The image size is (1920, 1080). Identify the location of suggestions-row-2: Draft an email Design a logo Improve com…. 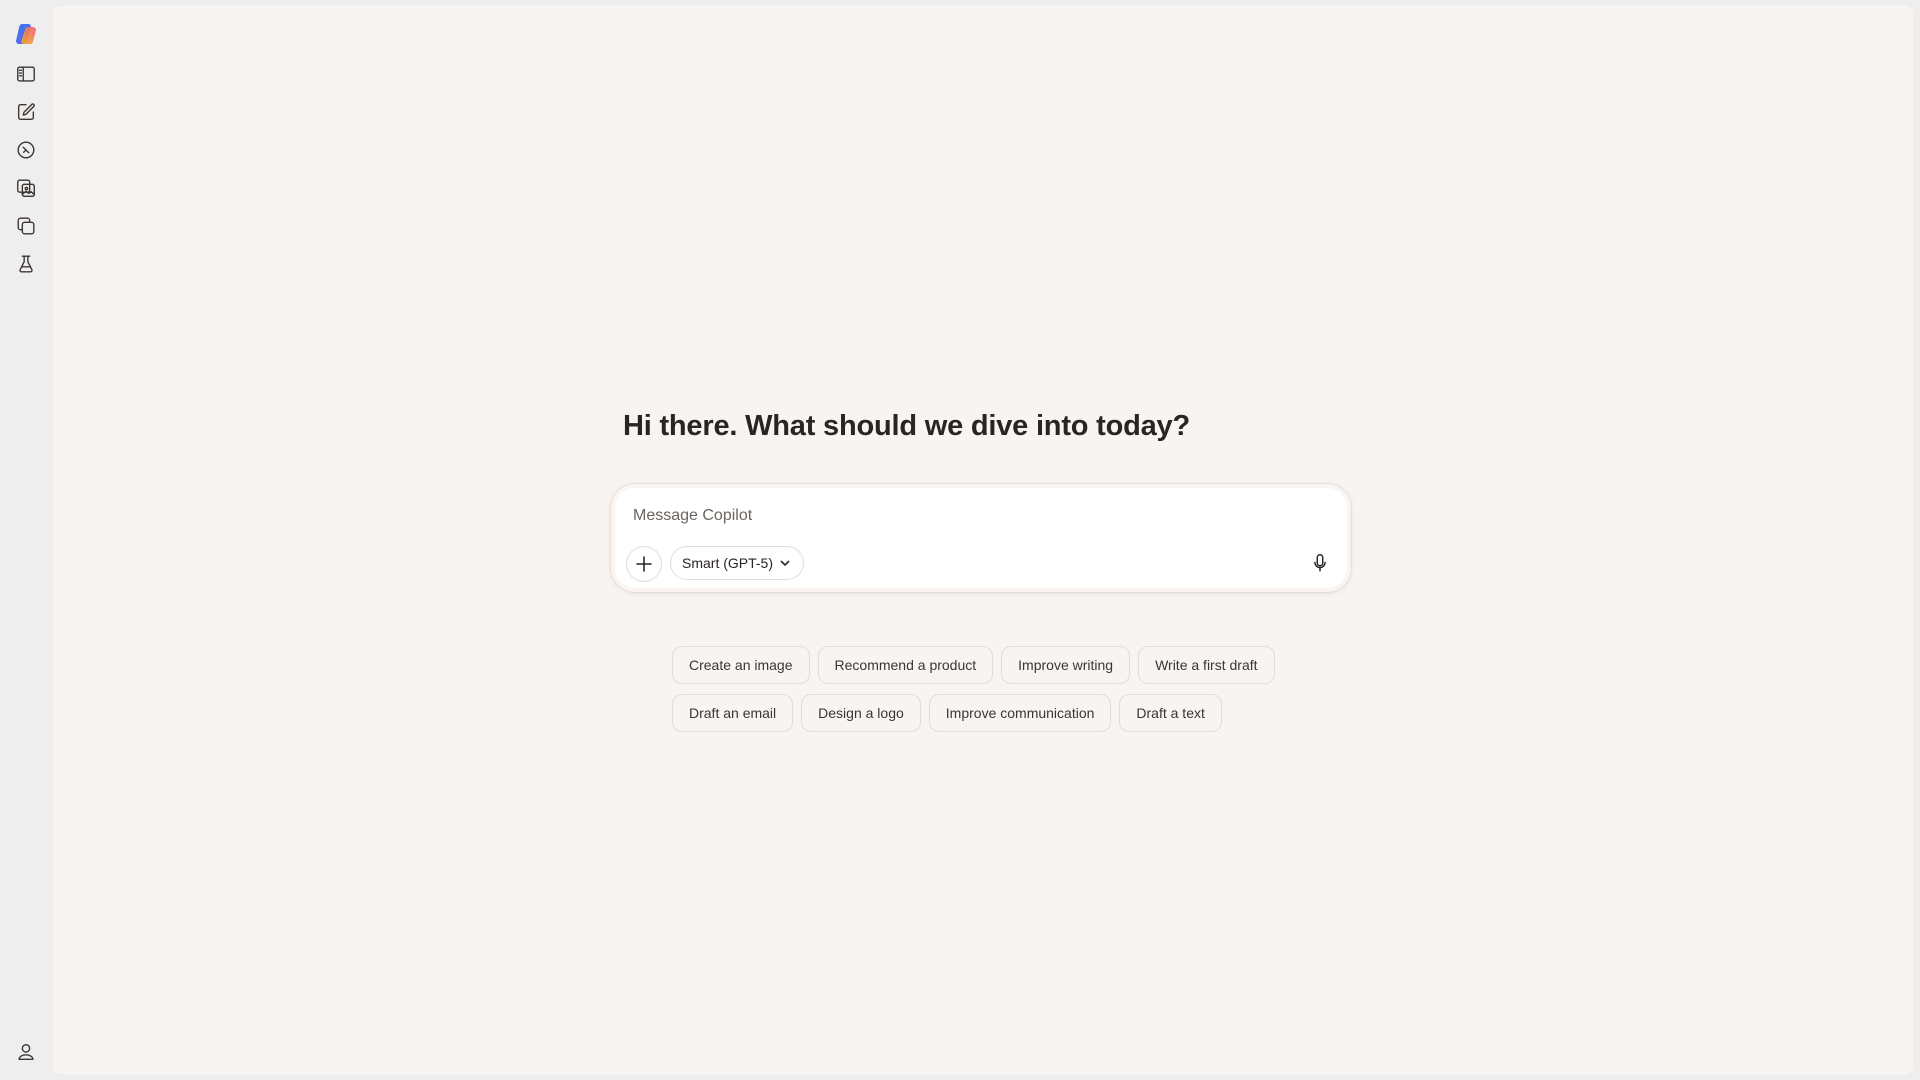
(947, 713).